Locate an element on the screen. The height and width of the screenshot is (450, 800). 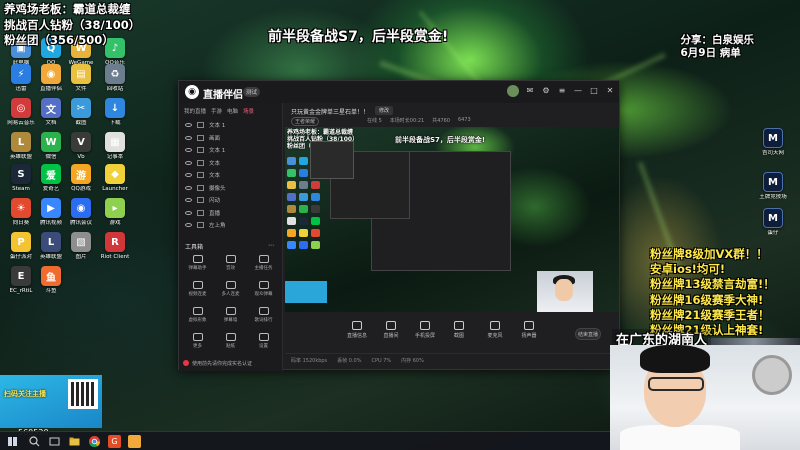
maximize-icon: □ is located at coordinates (594, 90).